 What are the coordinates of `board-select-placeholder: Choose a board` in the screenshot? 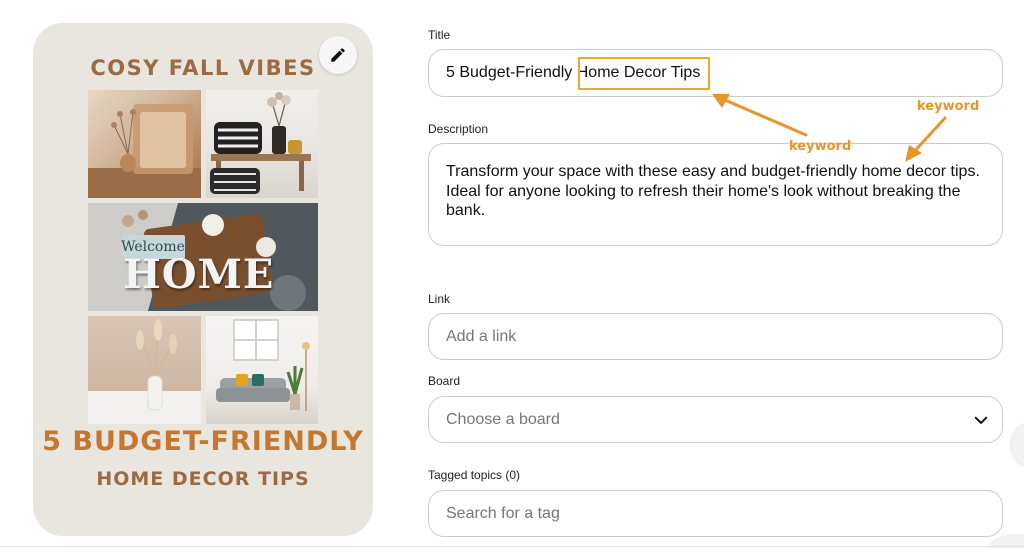 It's located at (503, 419).